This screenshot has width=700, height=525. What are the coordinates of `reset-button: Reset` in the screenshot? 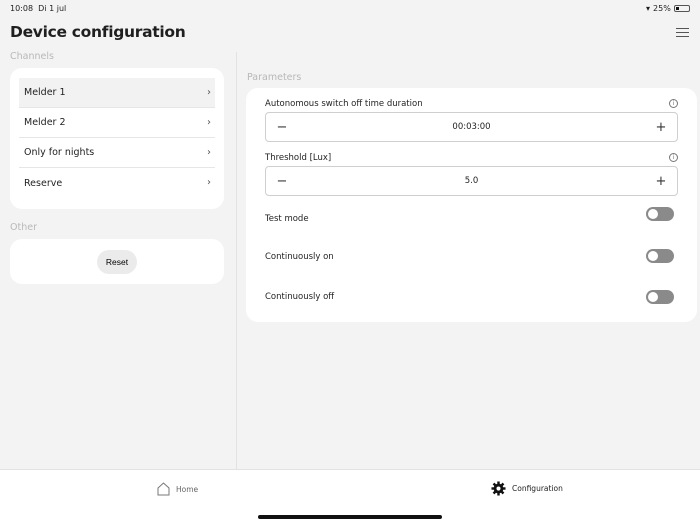 It's located at (117, 262).